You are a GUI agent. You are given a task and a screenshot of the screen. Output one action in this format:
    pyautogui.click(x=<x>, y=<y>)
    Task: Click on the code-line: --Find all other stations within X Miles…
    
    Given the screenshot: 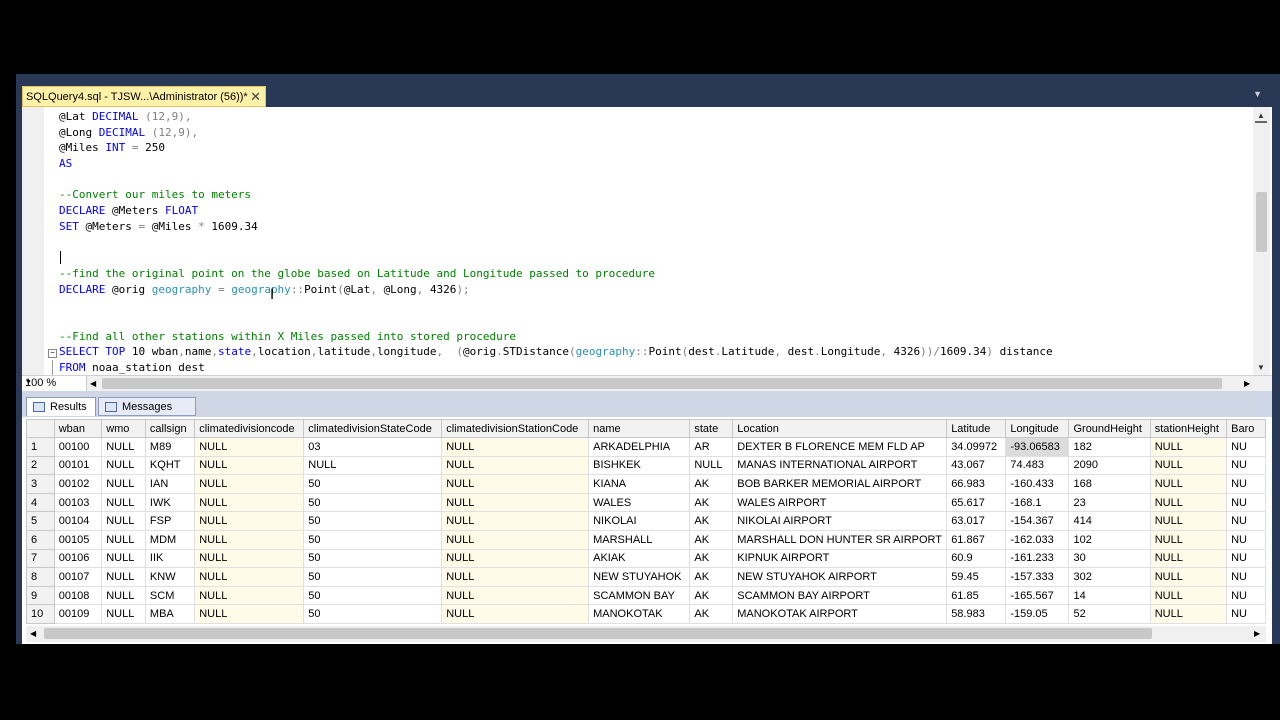 What is the action you would take?
    pyautogui.click(x=654, y=337)
    